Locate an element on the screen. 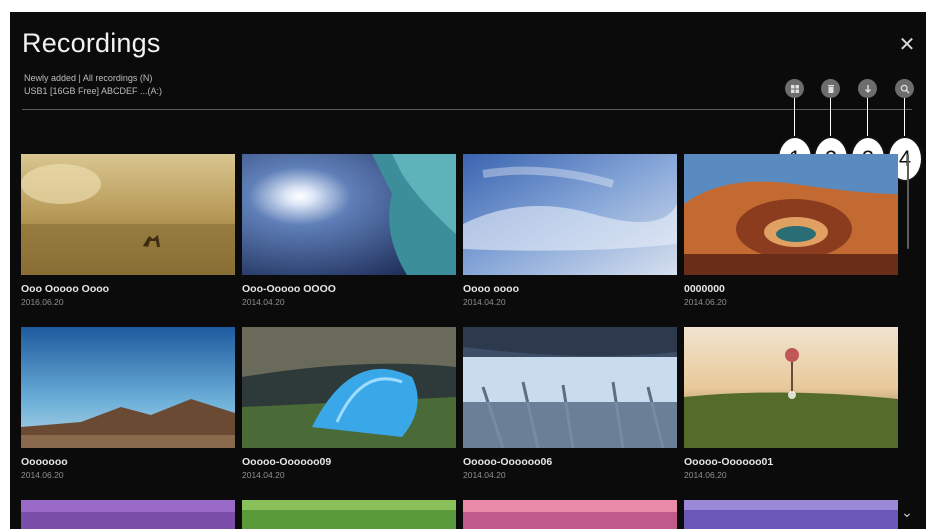 Image resolution: width=926 pixels, height=529 pixels. recording-title: Ooo Ooooo Oooo is located at coordinates (65, 289).